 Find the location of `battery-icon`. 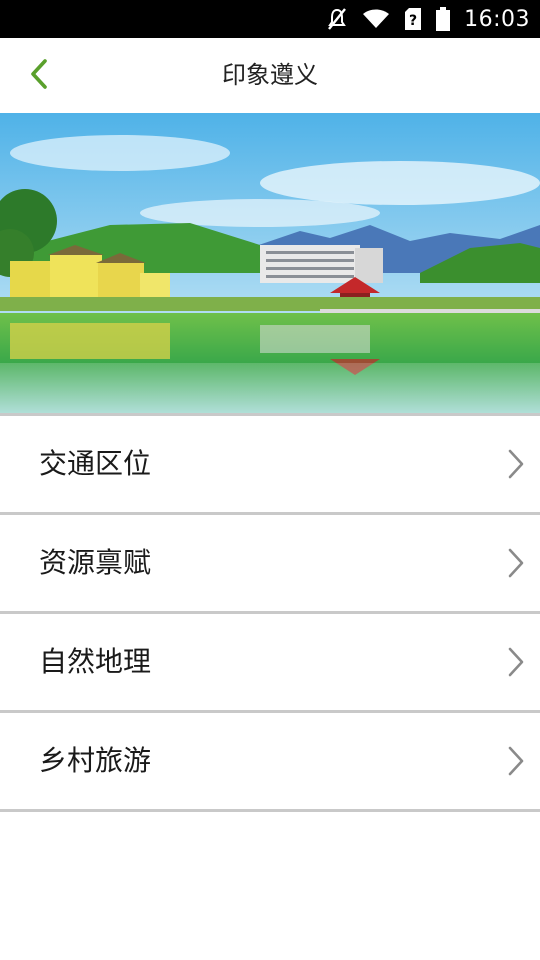

battery-icon is located at coordinates (443, 19).